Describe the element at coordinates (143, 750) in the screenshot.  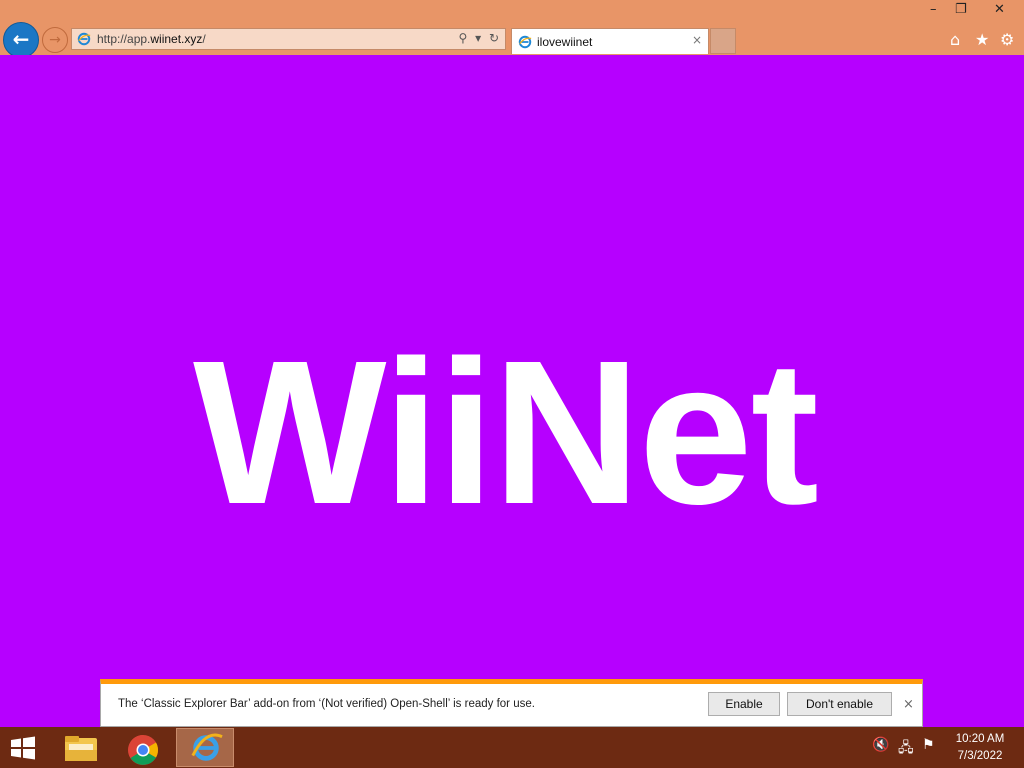
I see `chrome-icon` at that location.